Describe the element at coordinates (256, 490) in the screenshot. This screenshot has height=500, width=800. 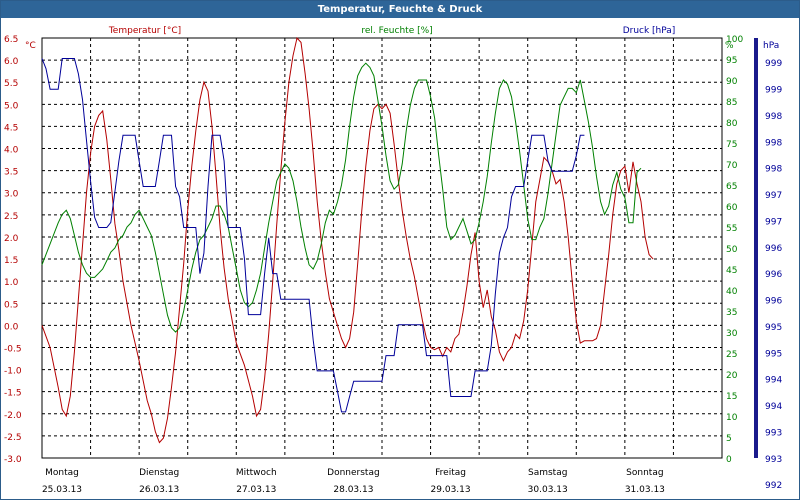
I see `day-date-label: 27.03.13` at that location.